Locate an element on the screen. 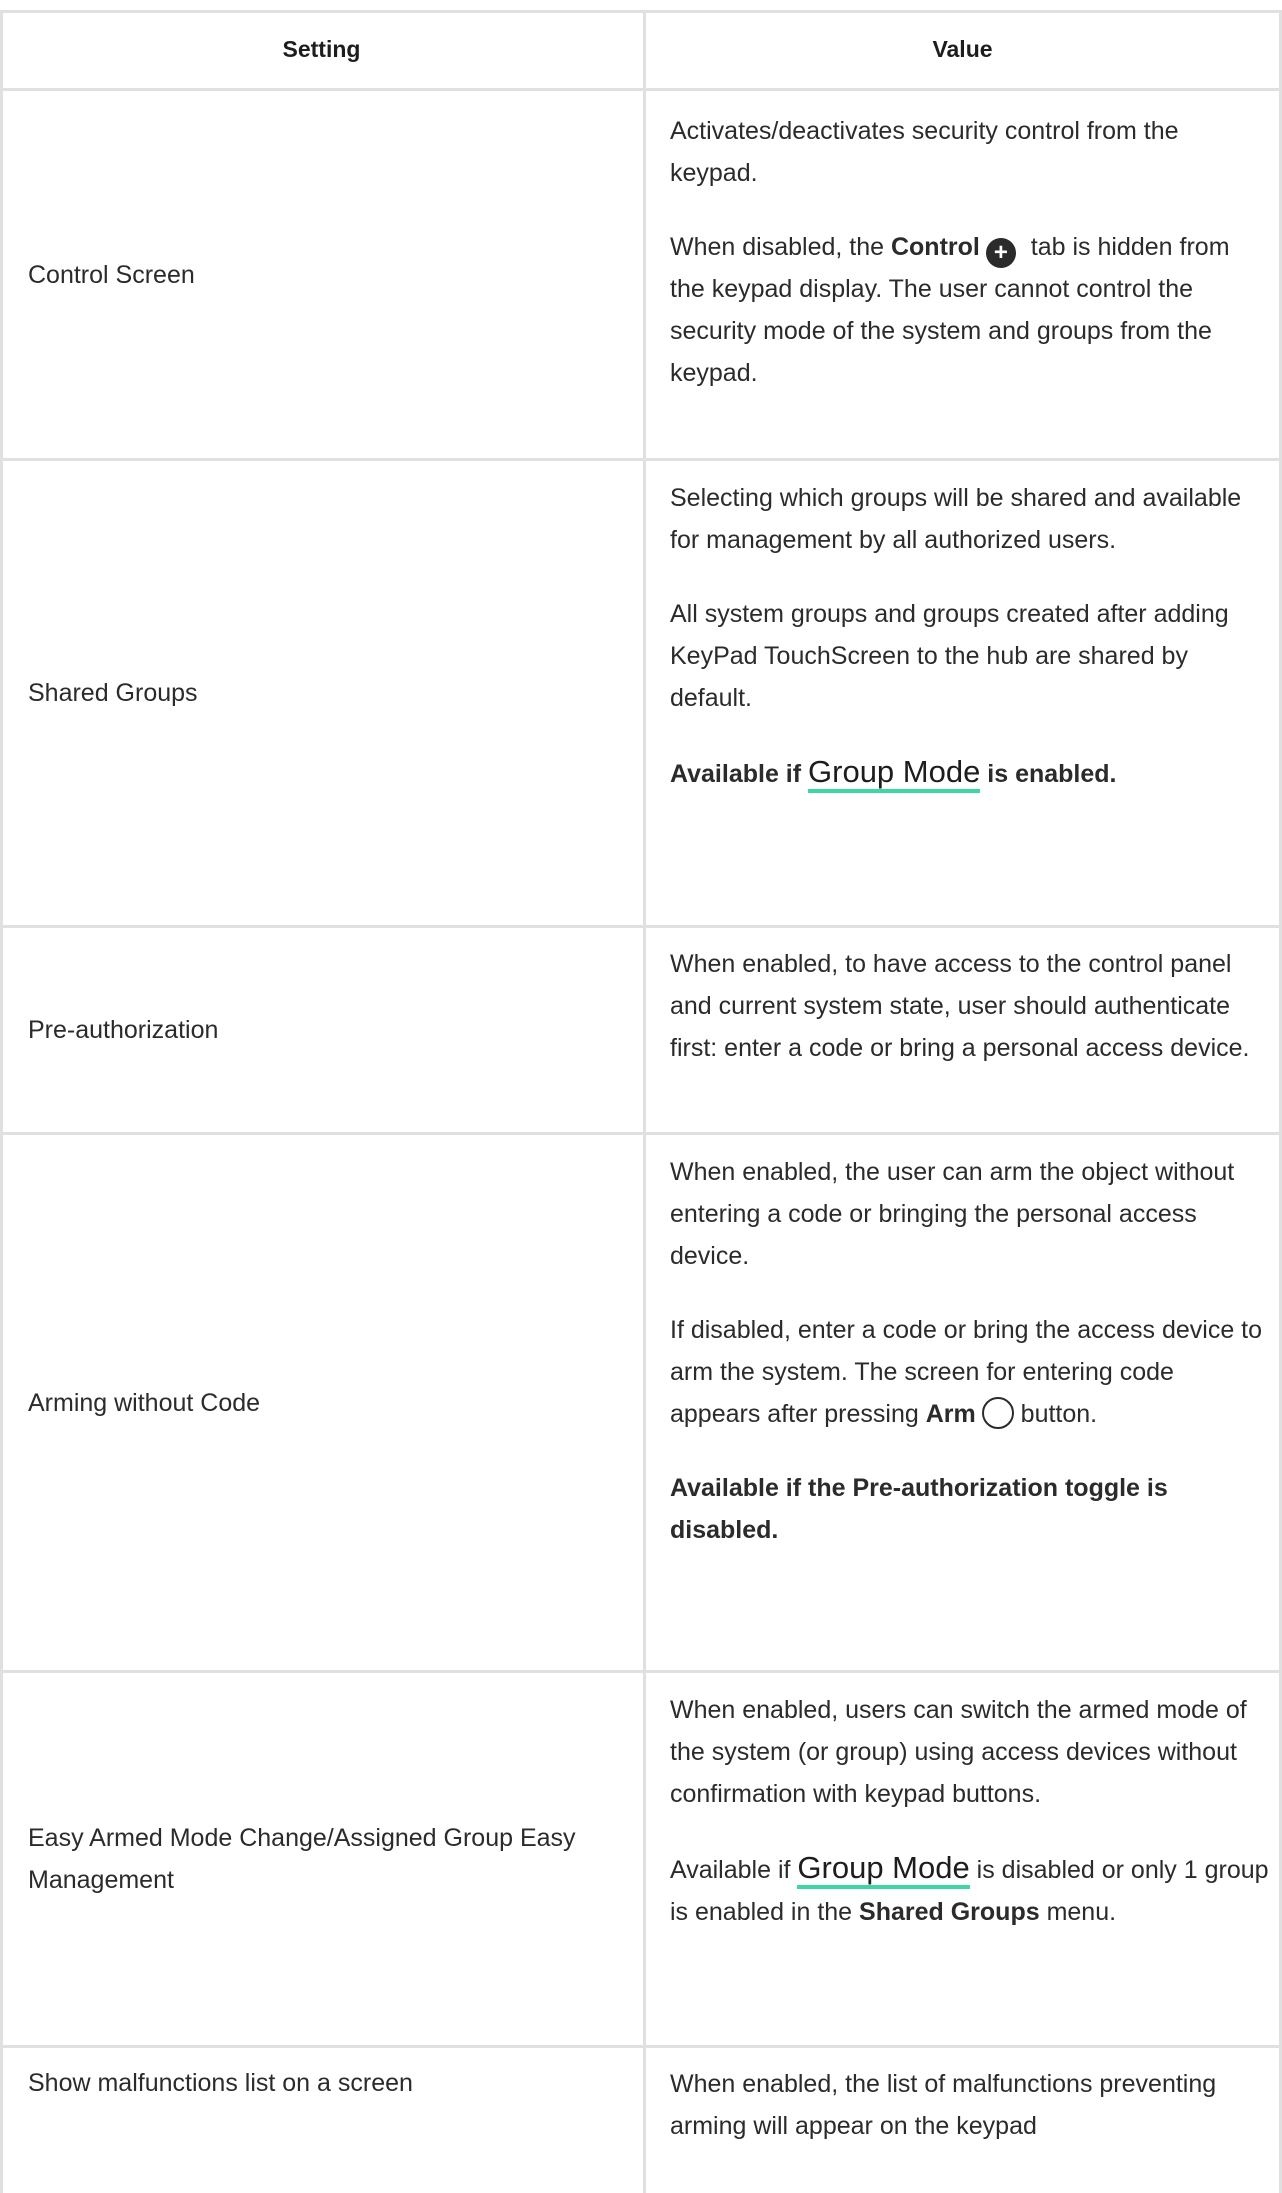  table-row-setting: Show malfunctions list on a screen is located at coordinates (333, 2100).